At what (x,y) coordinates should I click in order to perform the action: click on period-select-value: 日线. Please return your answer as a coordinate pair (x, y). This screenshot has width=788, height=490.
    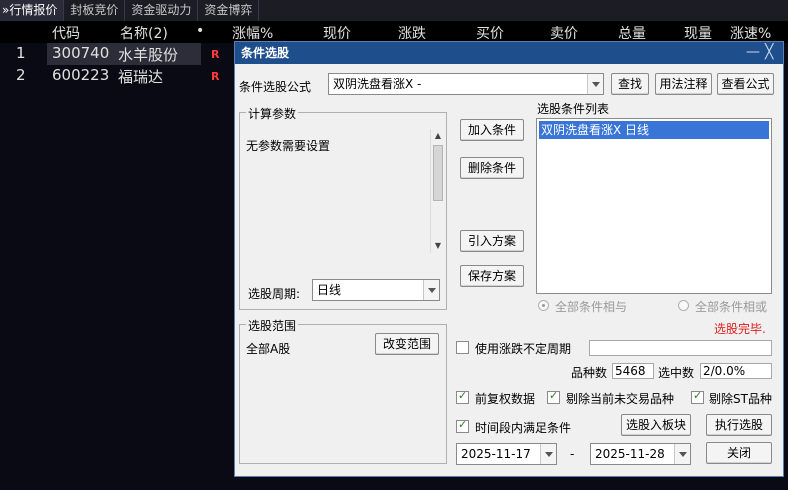
    Looking at the image, I should click on (329, 290).